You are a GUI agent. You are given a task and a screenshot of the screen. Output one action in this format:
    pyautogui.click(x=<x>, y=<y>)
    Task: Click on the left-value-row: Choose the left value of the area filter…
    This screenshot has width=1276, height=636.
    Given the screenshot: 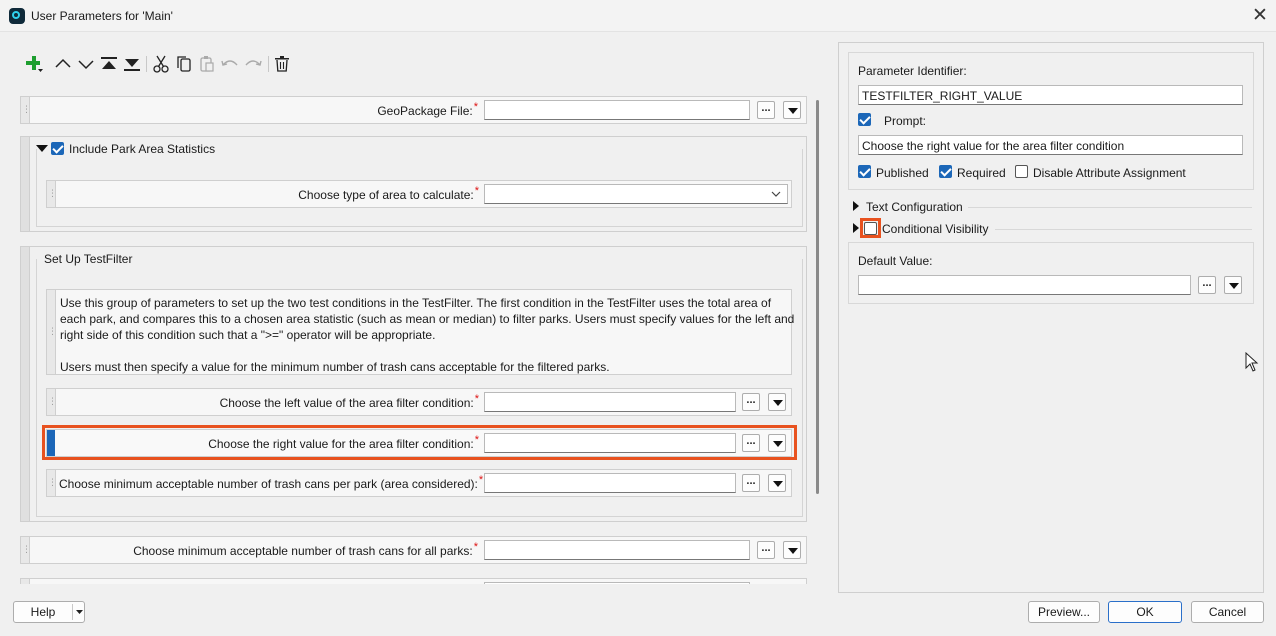 What is the action you would take?
    pyautogui.click(x=419, y=402)
    